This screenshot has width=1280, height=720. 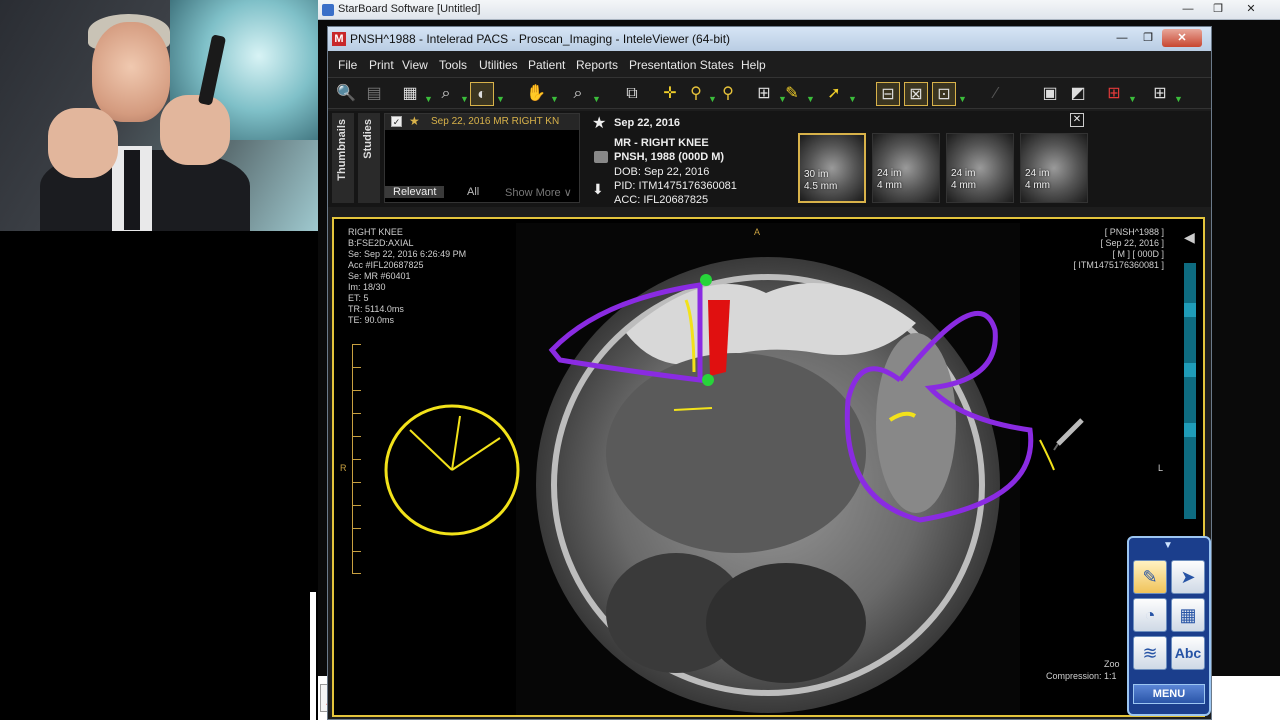 I want to click on layers-icon: ≋, so click(x=1150, y=653).